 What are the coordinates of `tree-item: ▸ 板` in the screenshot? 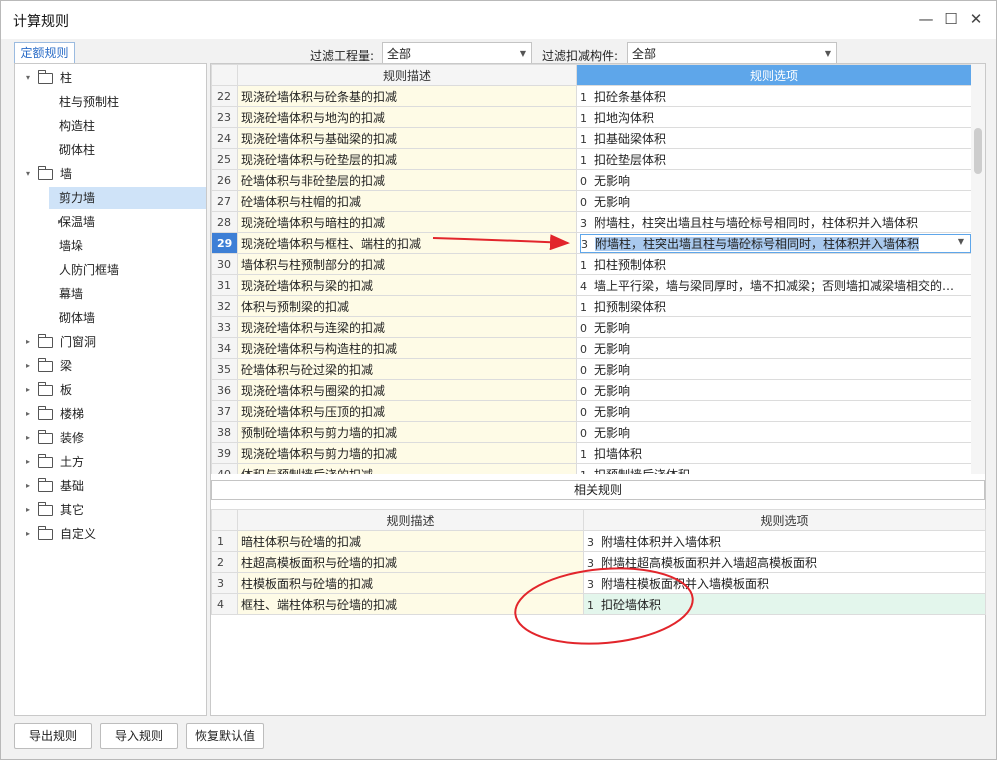 It's located at (110, 390).